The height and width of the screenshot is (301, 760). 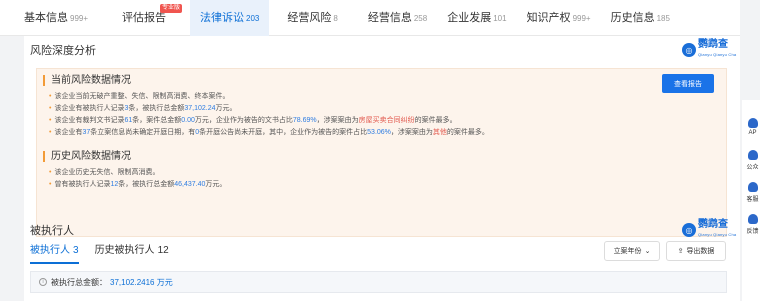 I want to click on tab-operating-risk: 经营风险 8, so click(x=312, y=18).